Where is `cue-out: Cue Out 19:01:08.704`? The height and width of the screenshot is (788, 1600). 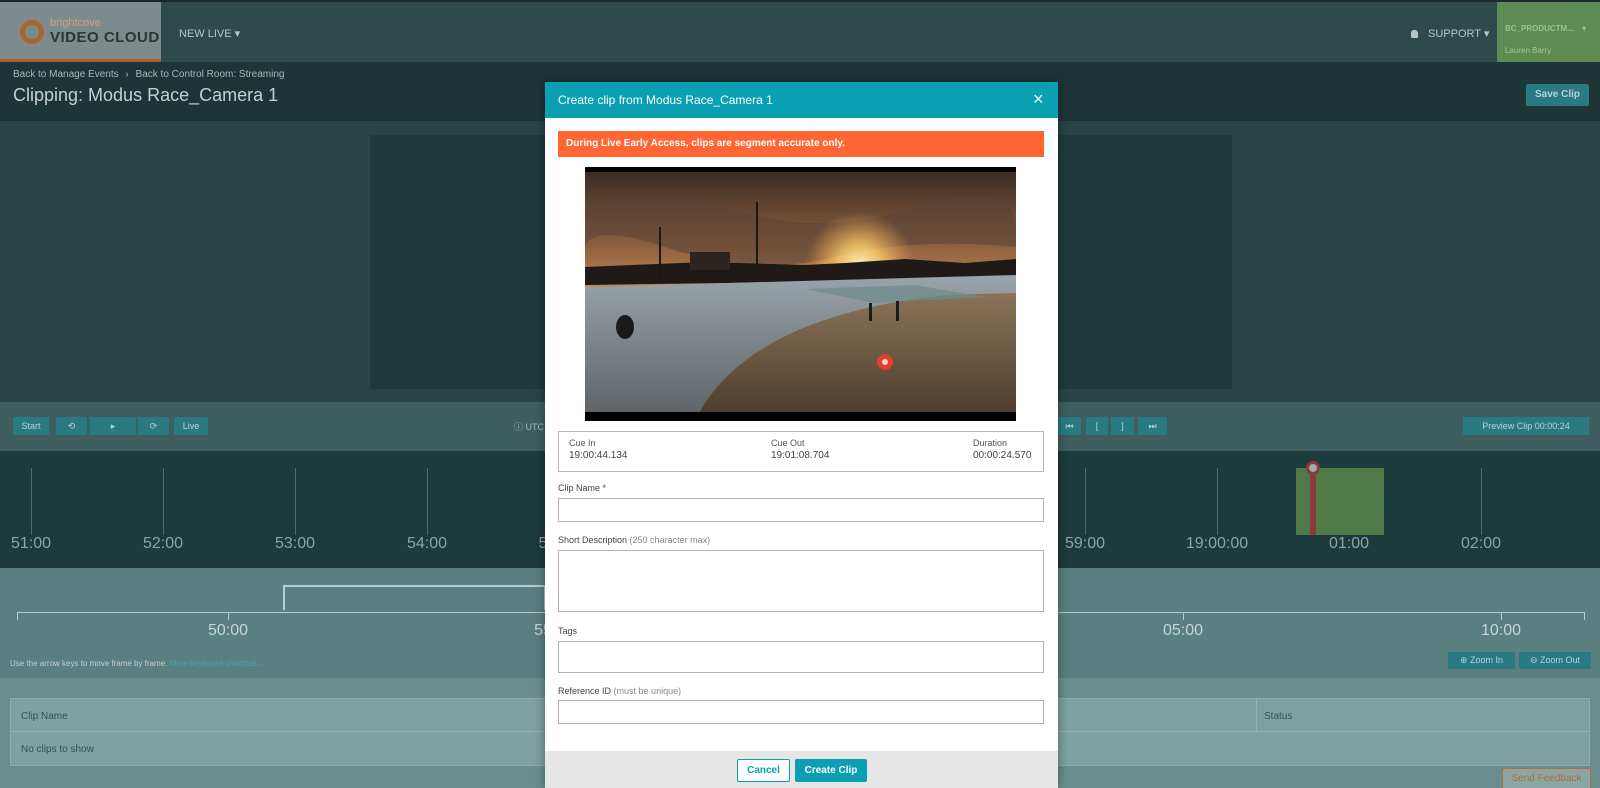 cue-out: Cue Out 19:01:08.704 is located at coordinates (800, 449).